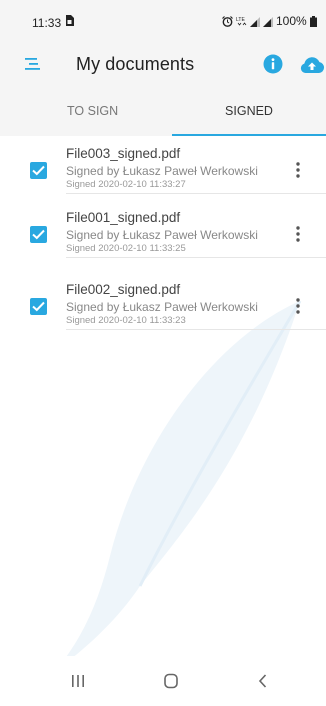  I want to click on alarm-icon, so click(227, 21).